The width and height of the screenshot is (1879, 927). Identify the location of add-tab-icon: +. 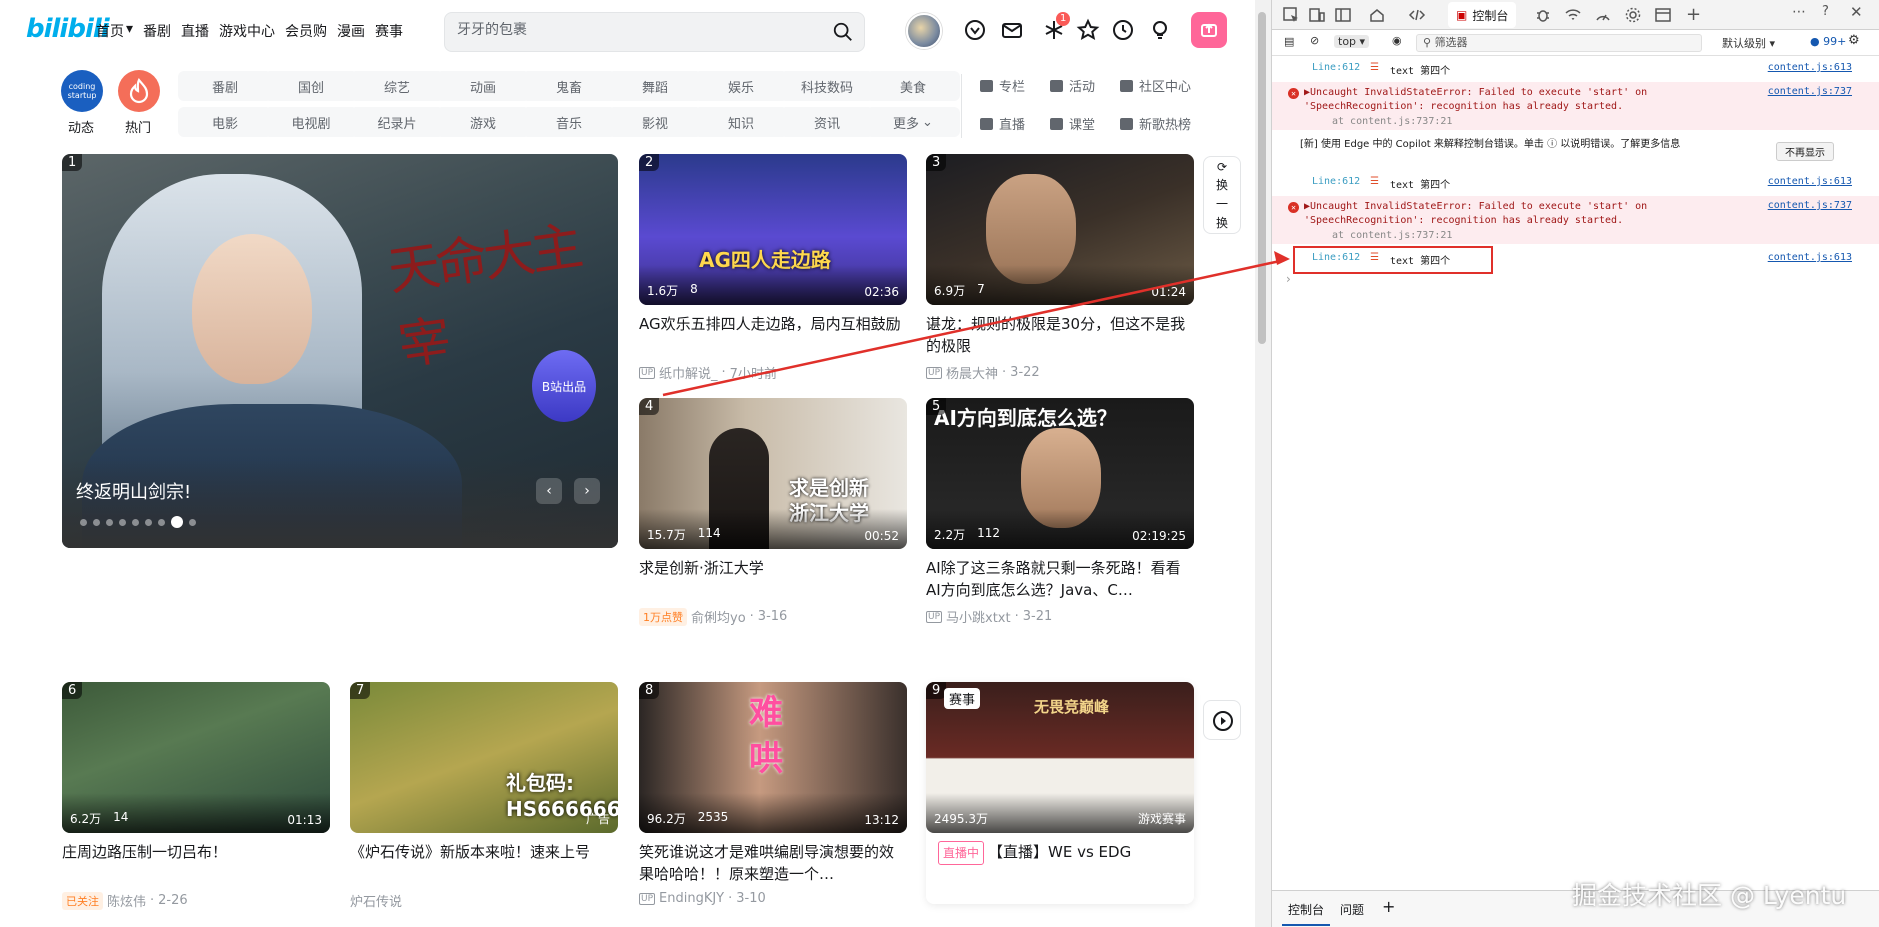
(1693, 14).